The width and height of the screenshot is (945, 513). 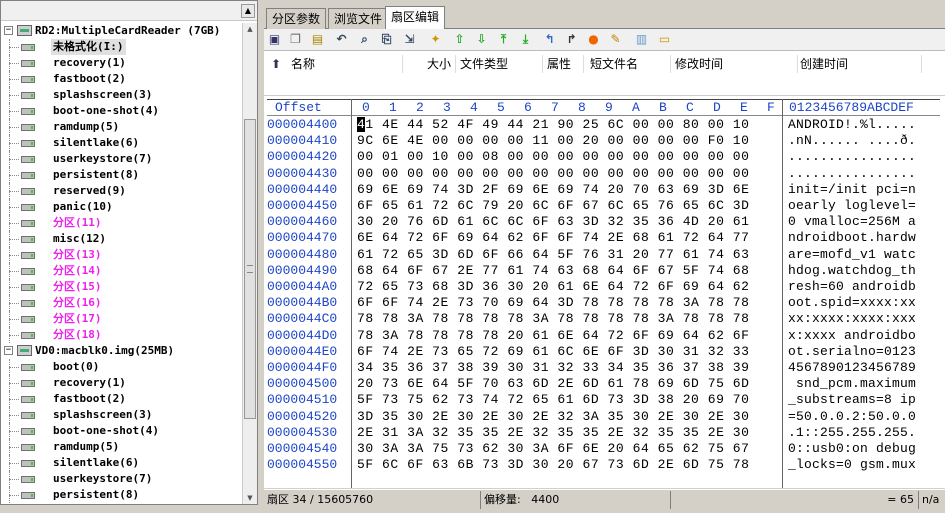 I want to click on paste-icon: ▤, so click(x=317, y=39).